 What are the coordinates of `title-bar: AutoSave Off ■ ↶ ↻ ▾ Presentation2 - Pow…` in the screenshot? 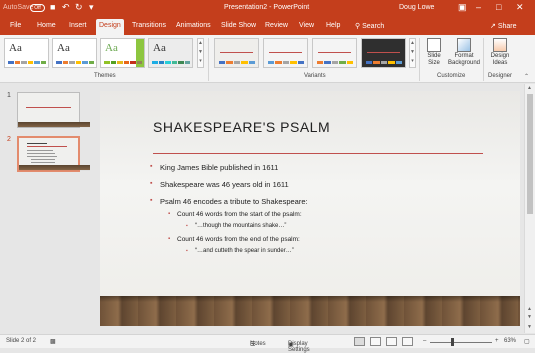 It's located at (267, 8).